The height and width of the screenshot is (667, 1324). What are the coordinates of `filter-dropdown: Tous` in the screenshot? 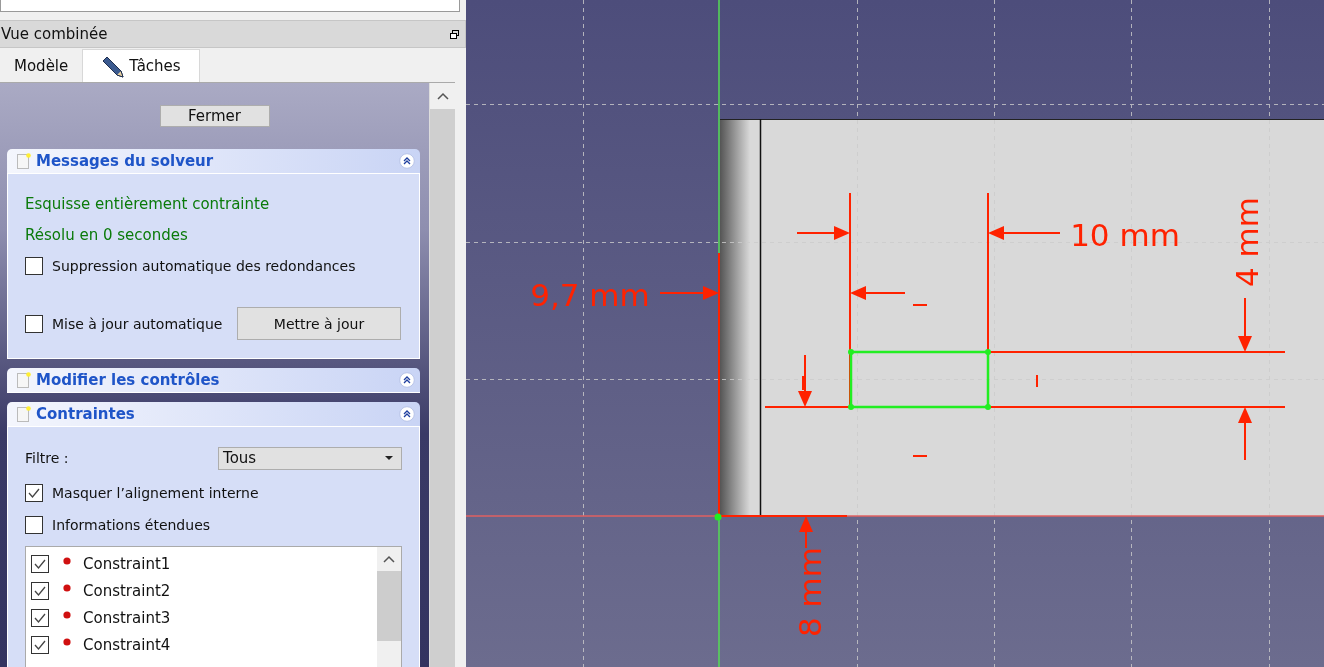 It's located at (310, 458).